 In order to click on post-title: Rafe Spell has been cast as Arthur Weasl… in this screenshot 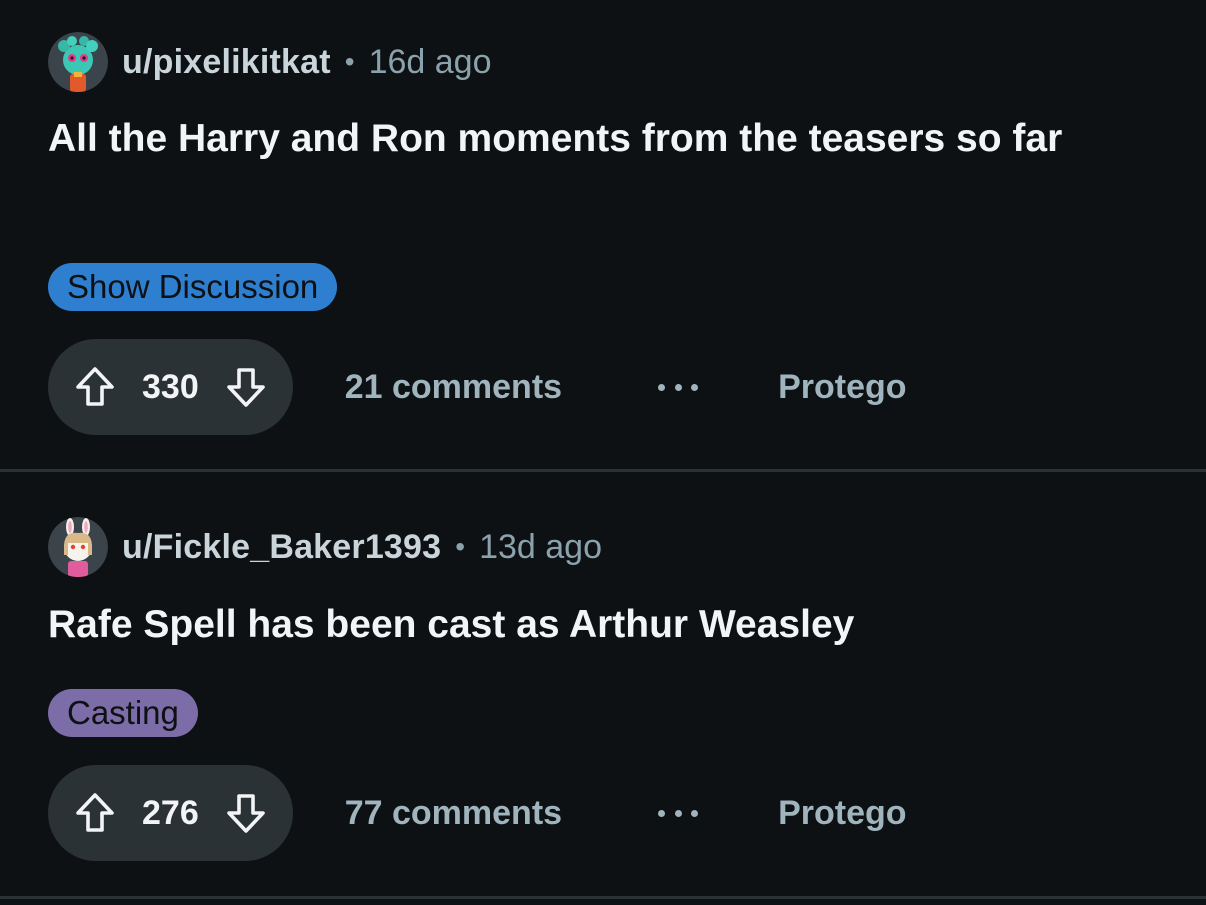, I will do `click(588, 624)`.